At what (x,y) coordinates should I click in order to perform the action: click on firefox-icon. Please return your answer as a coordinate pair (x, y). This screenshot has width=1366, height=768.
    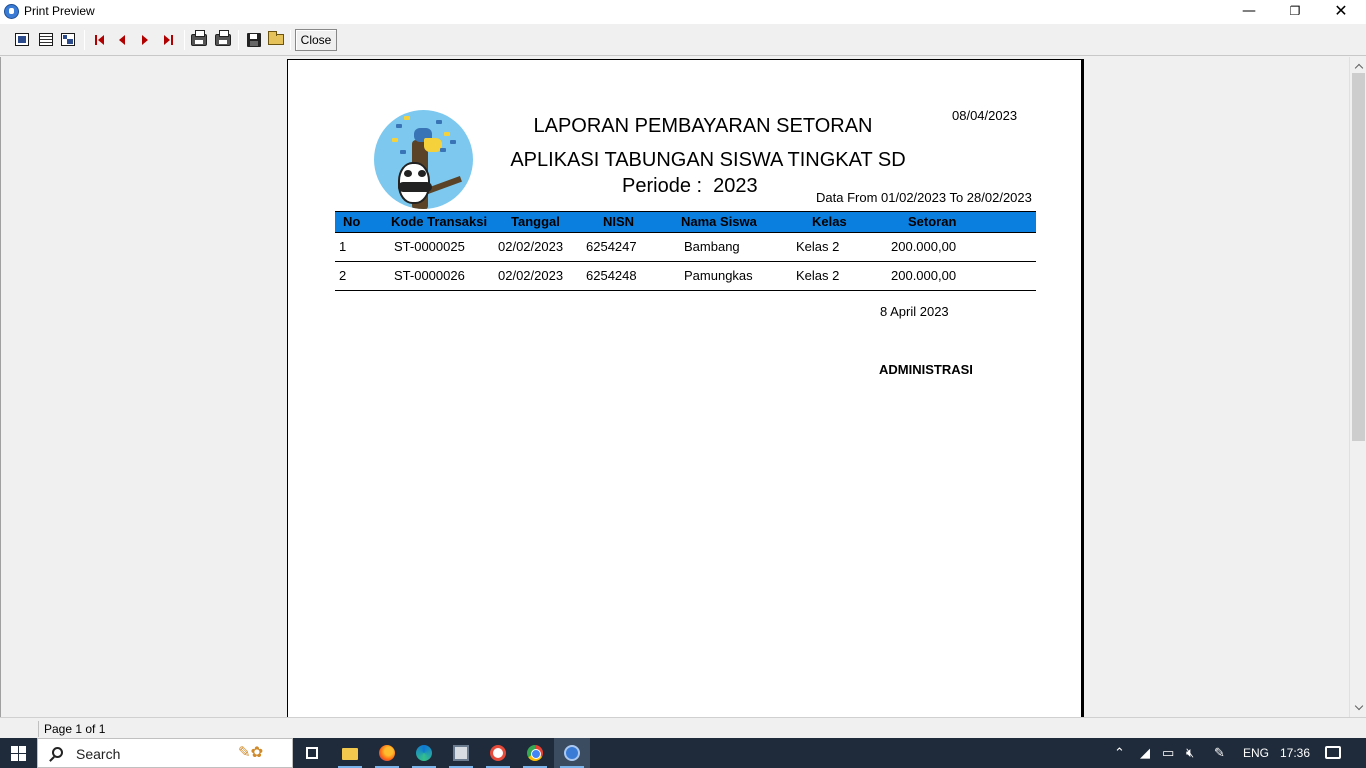
    Looking at the image, I should click on (387, 753).